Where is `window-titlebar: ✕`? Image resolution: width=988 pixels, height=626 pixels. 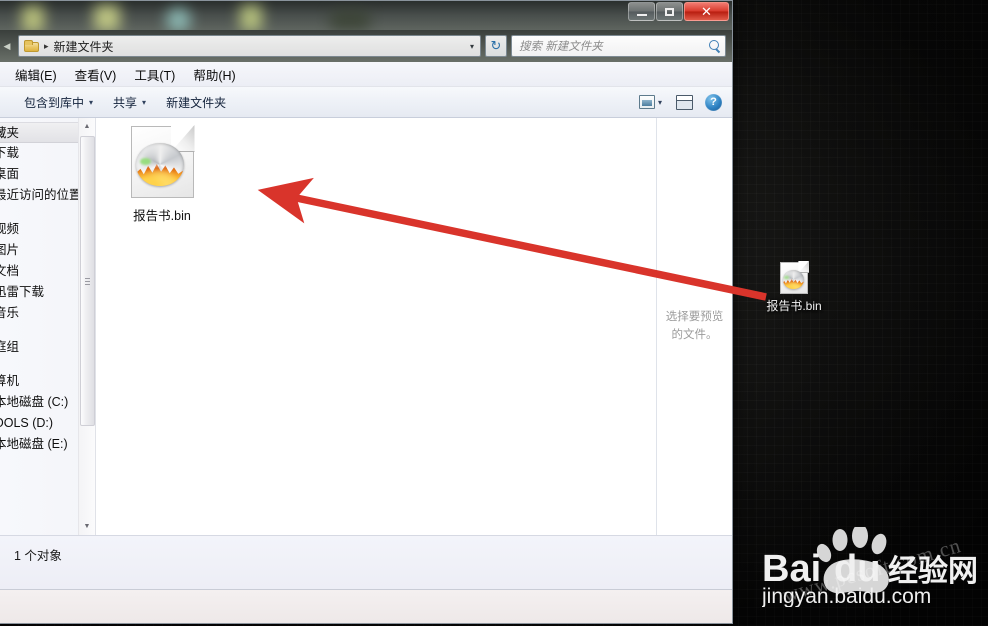 window-titlebar: ✕ is located at coordinates (366, 15).